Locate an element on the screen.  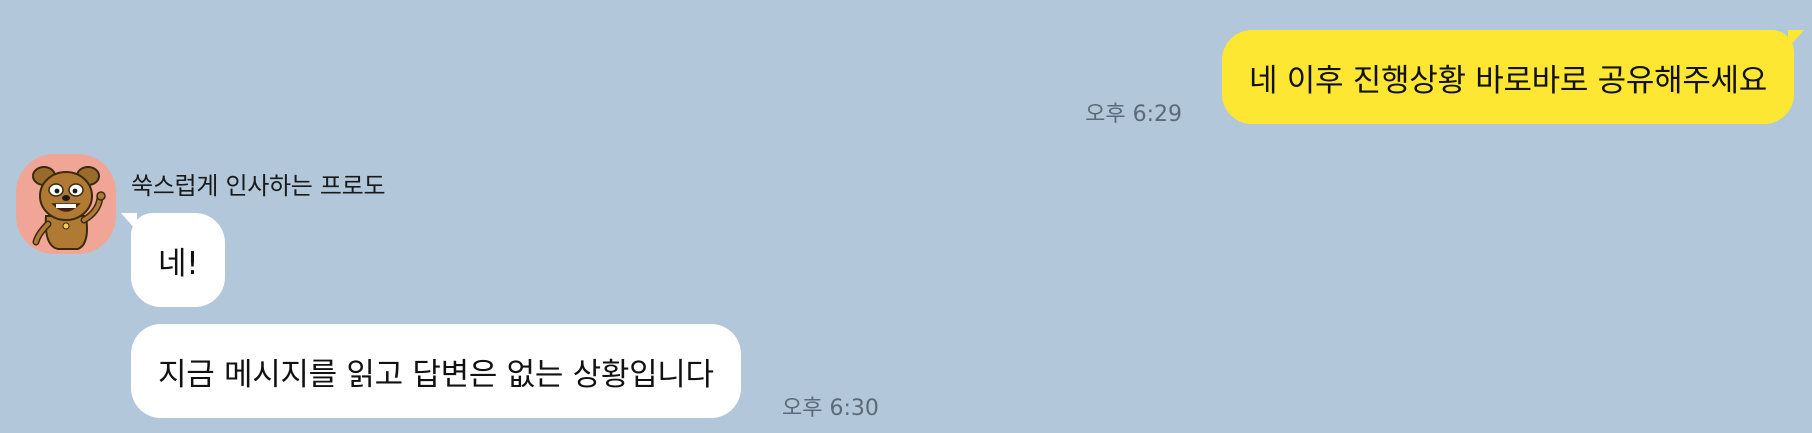
sender-name: 쑥스럽게 인사하는 프로도 is located at coordinates (258, 186).